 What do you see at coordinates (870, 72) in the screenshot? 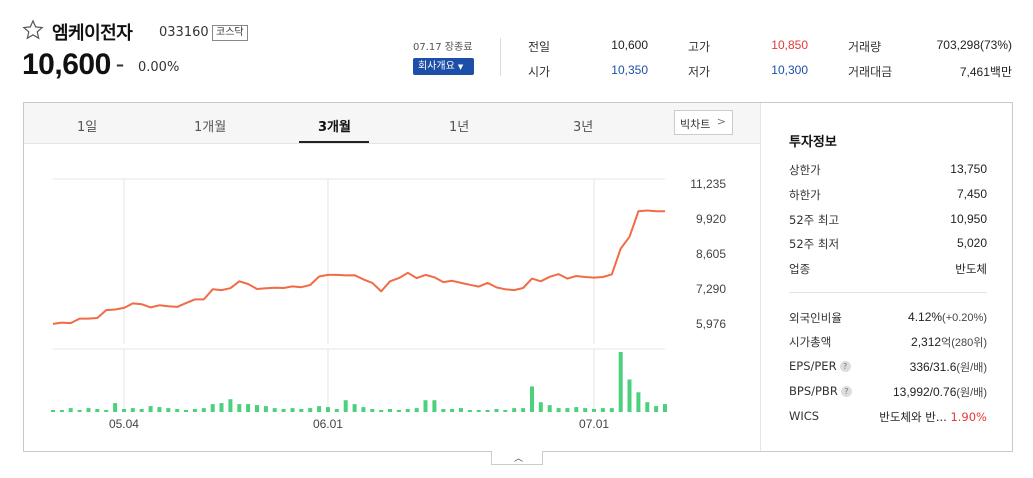
I see `amount-label: 거래대금` at bounding box center [870, 72].